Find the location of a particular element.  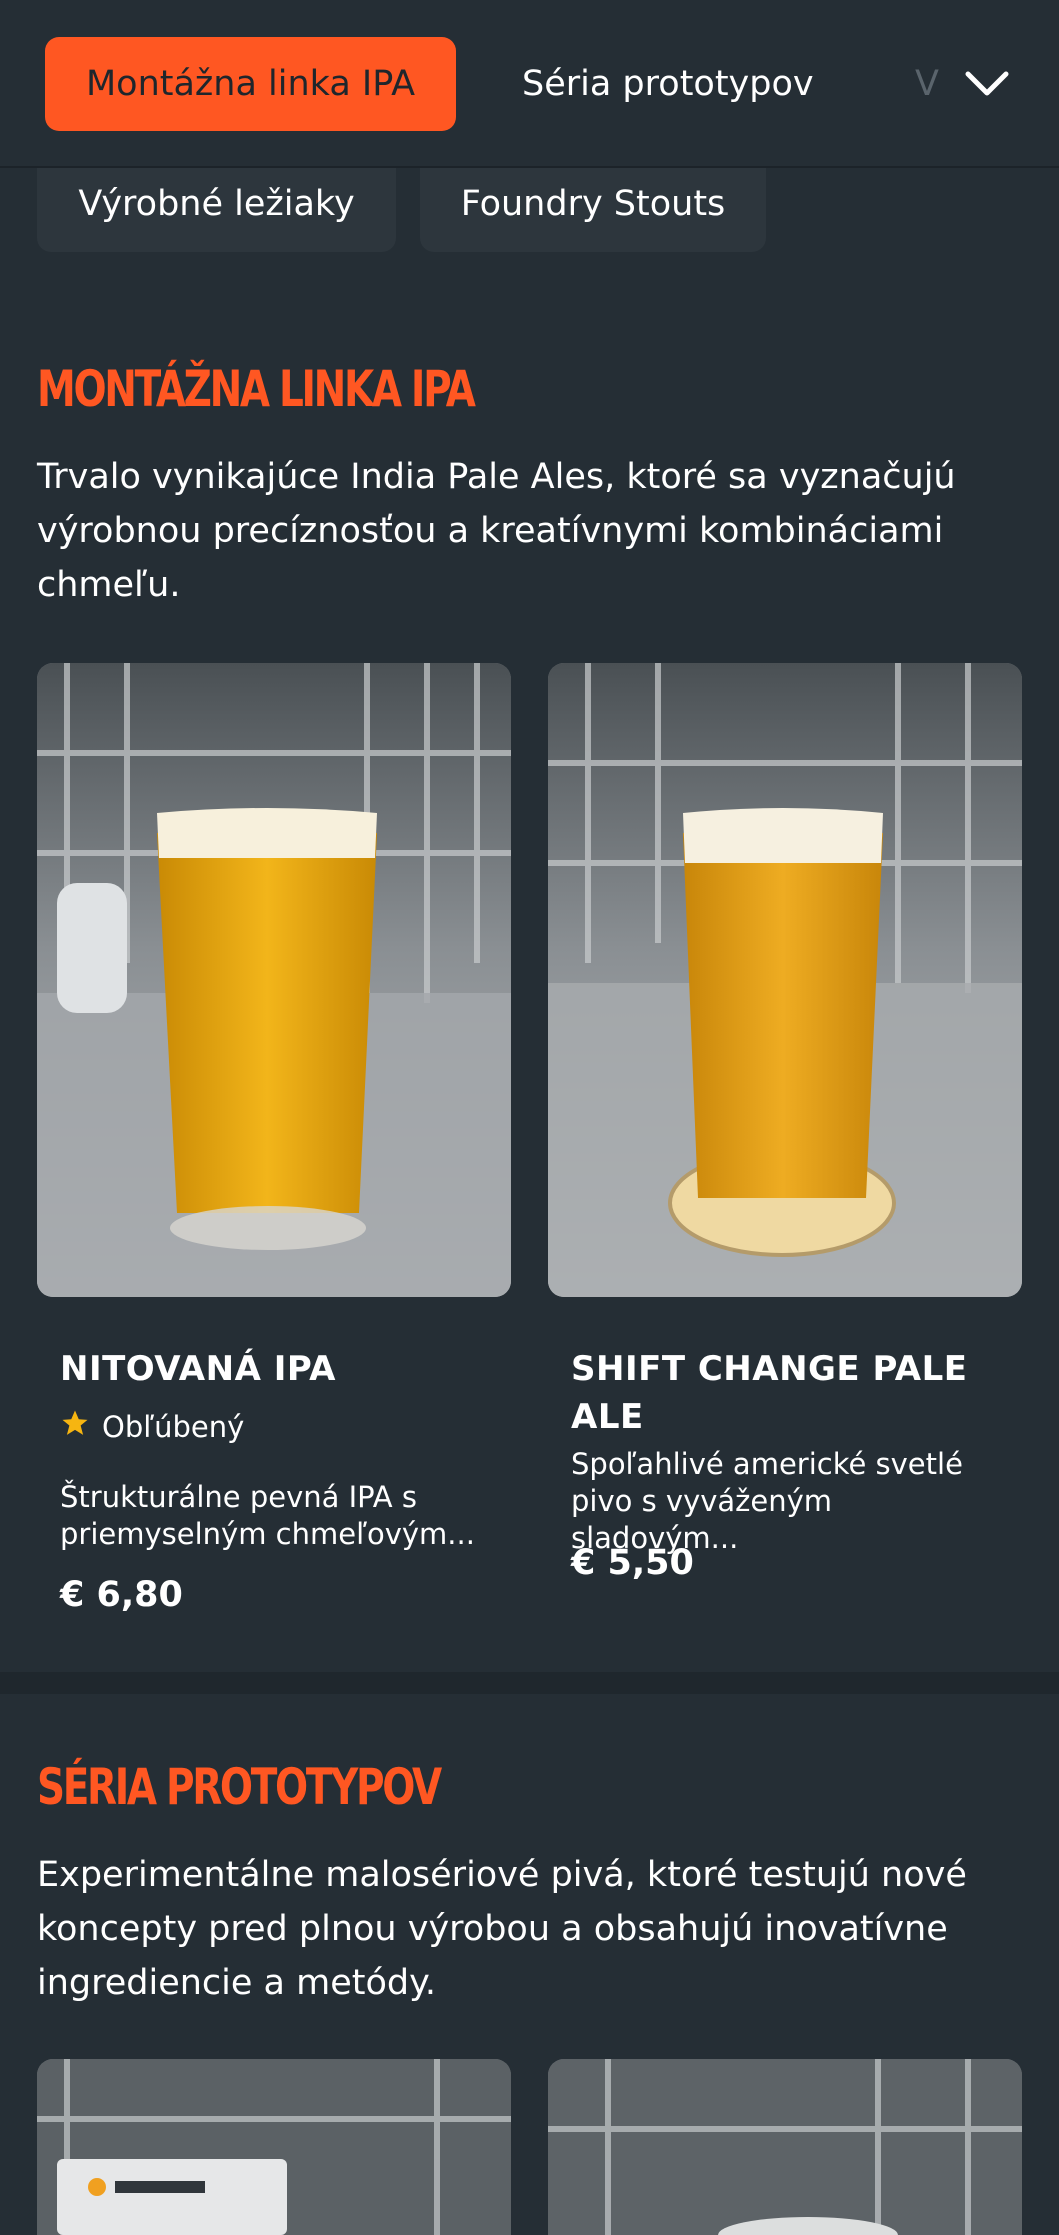

tab-overflow-partial: V is located at coordinates (928, 84).